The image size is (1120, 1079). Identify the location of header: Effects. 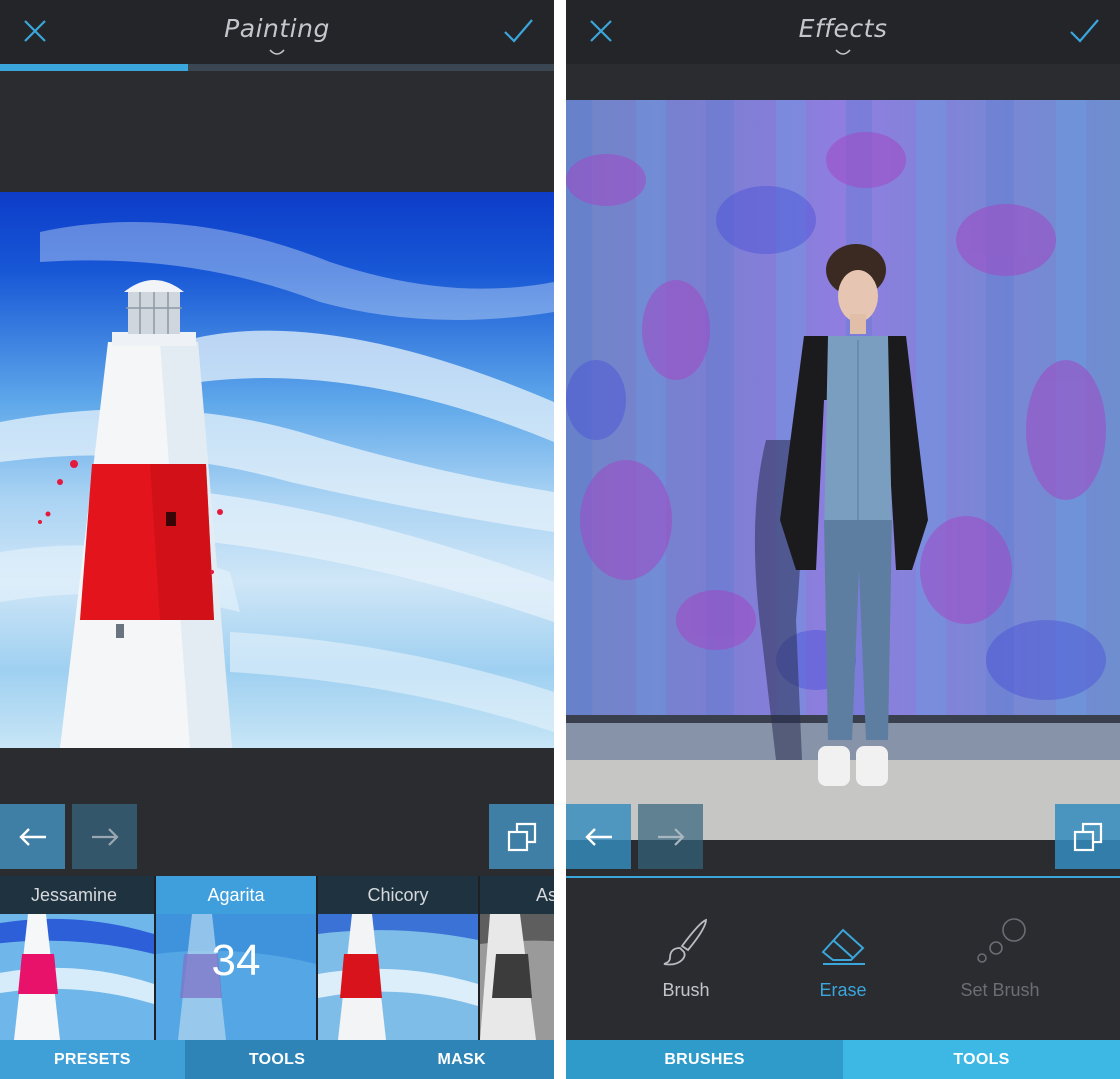
(843, 32).